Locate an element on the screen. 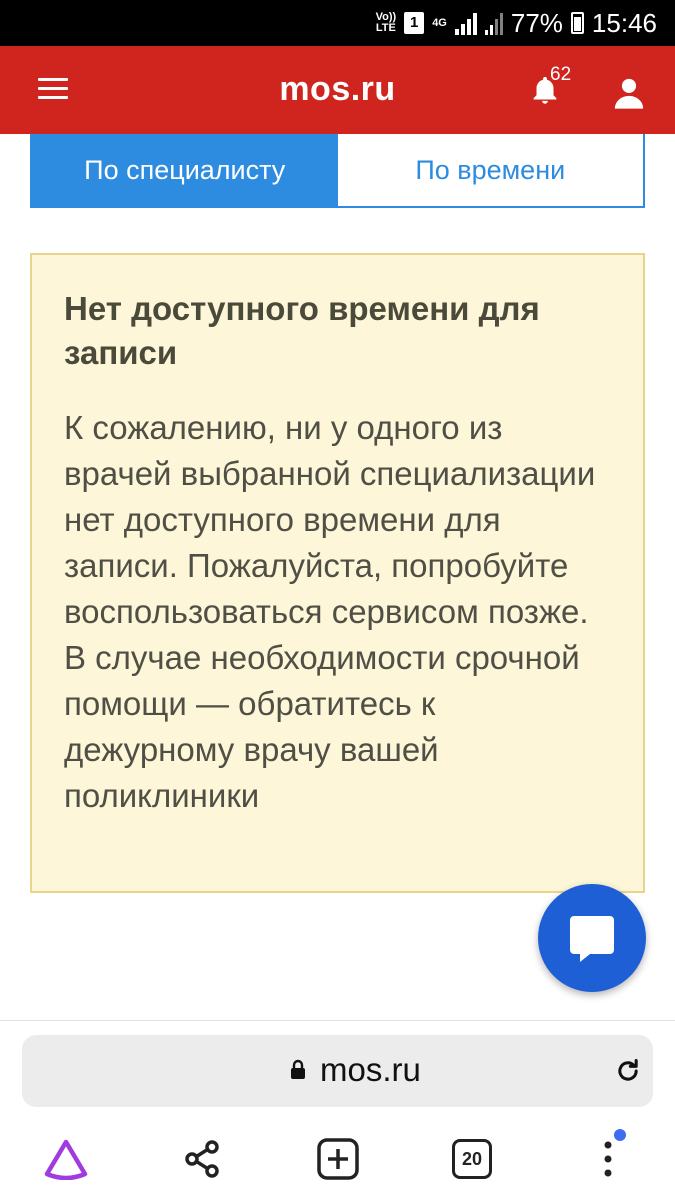 This screenshot has height=1200, width=675. new-tab-icon is located at coordinates (338, 1159).